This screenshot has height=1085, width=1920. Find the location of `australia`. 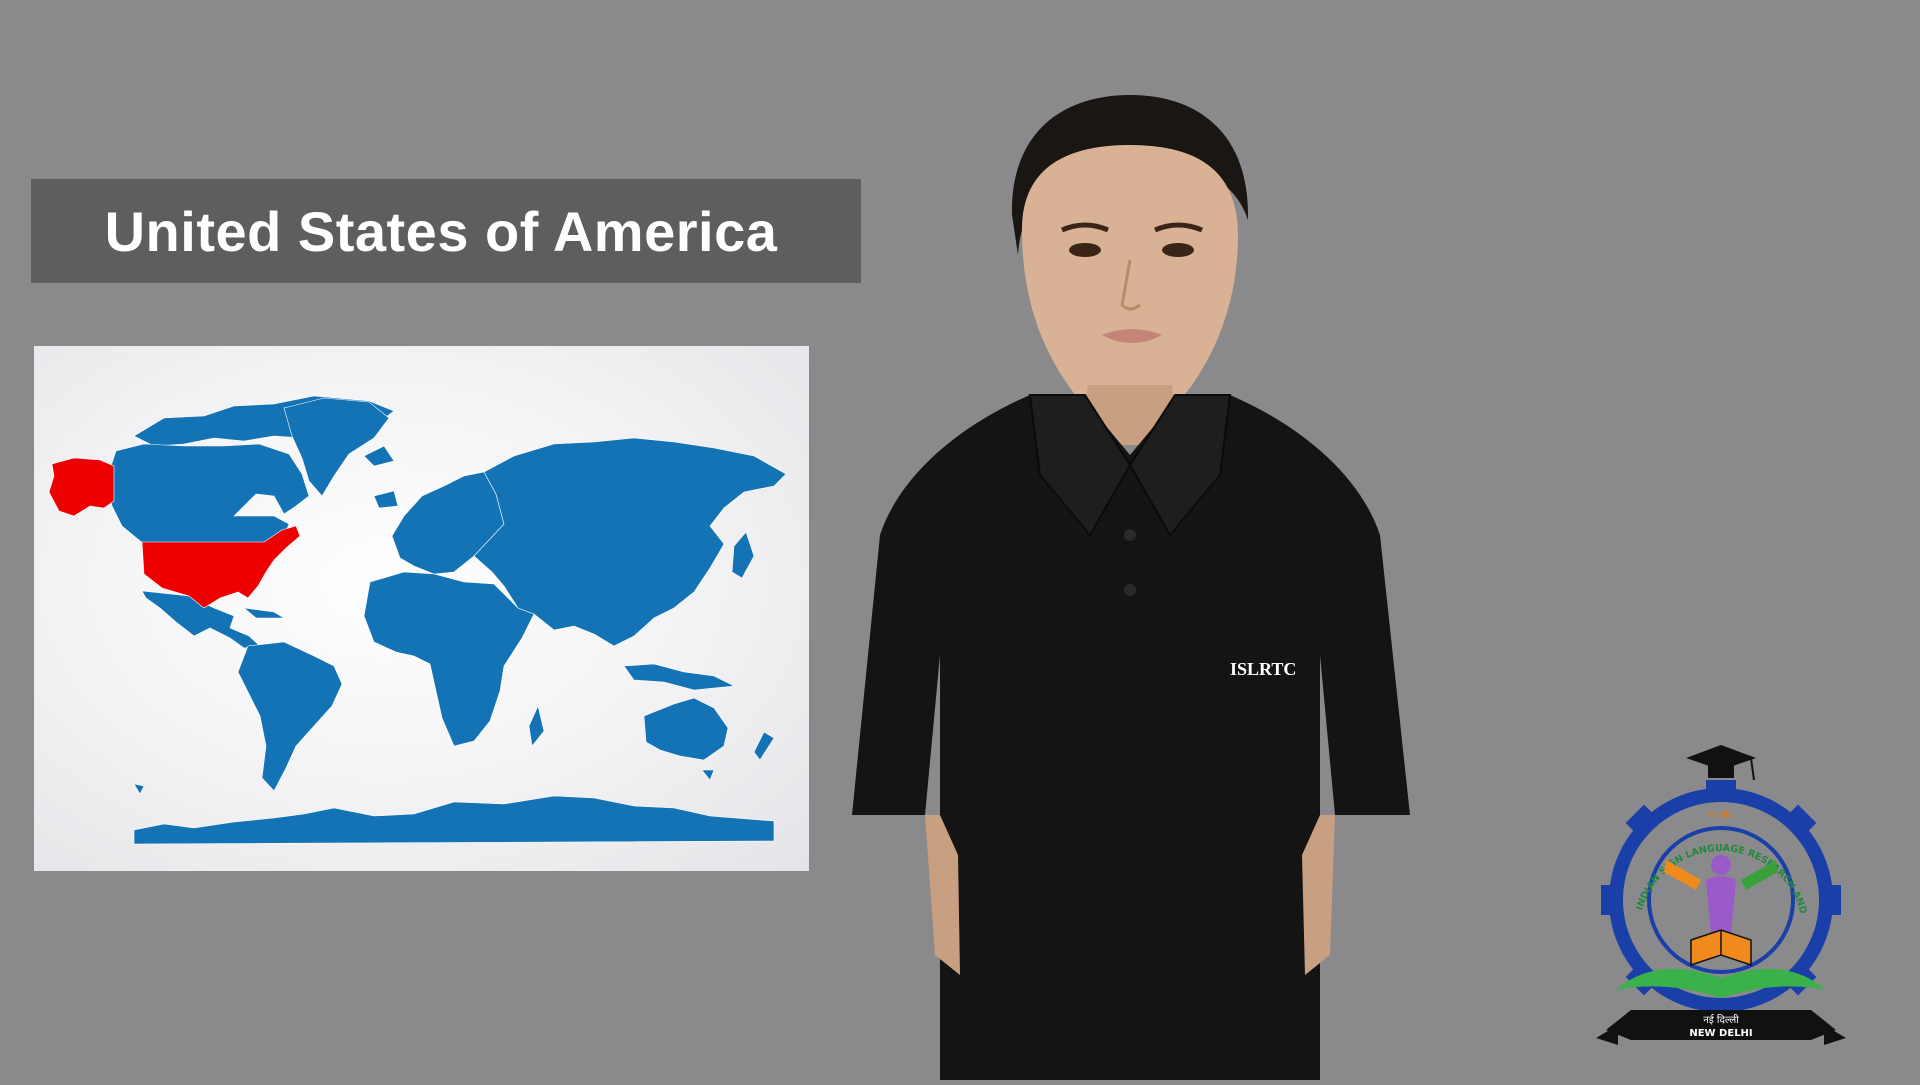

australia is located at coordinates (686, 729).